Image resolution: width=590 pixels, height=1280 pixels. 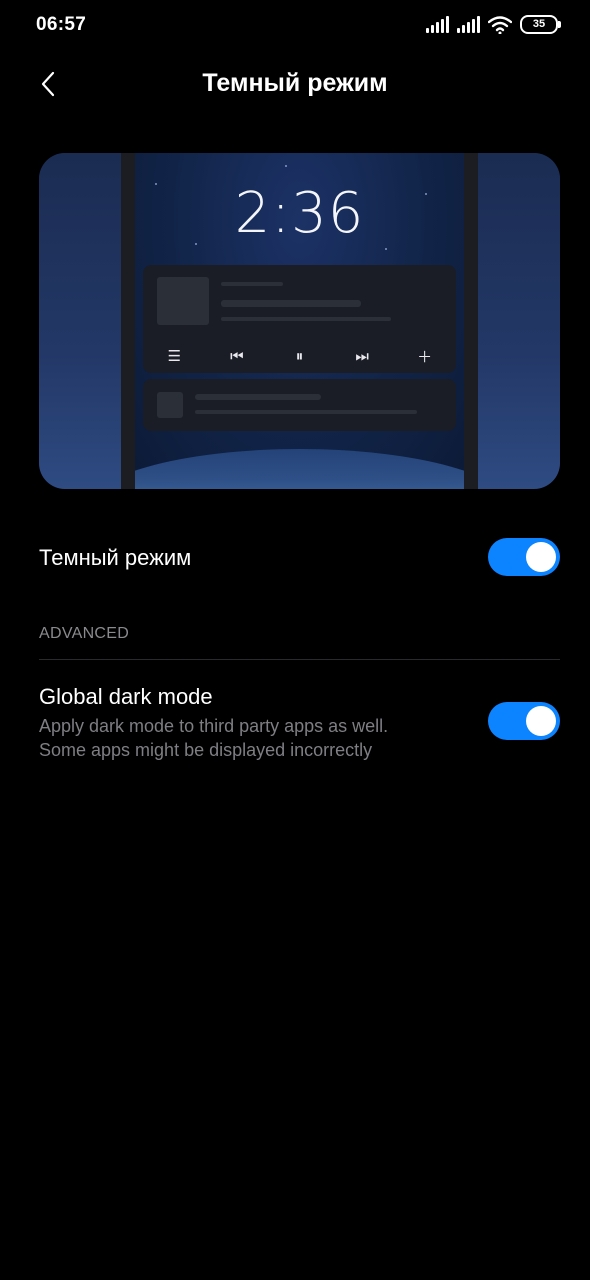 I want to click on status-bar: 06:57 35, so click(x=295, y=26).